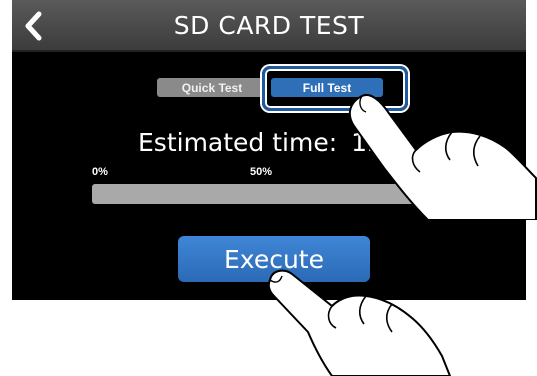 This screenshot has height=376, width=537. What do you see at coordinates (261, 172) in the screenshot?
I see `progress-tick-mid: 50%` at bounding box center [261, 172].